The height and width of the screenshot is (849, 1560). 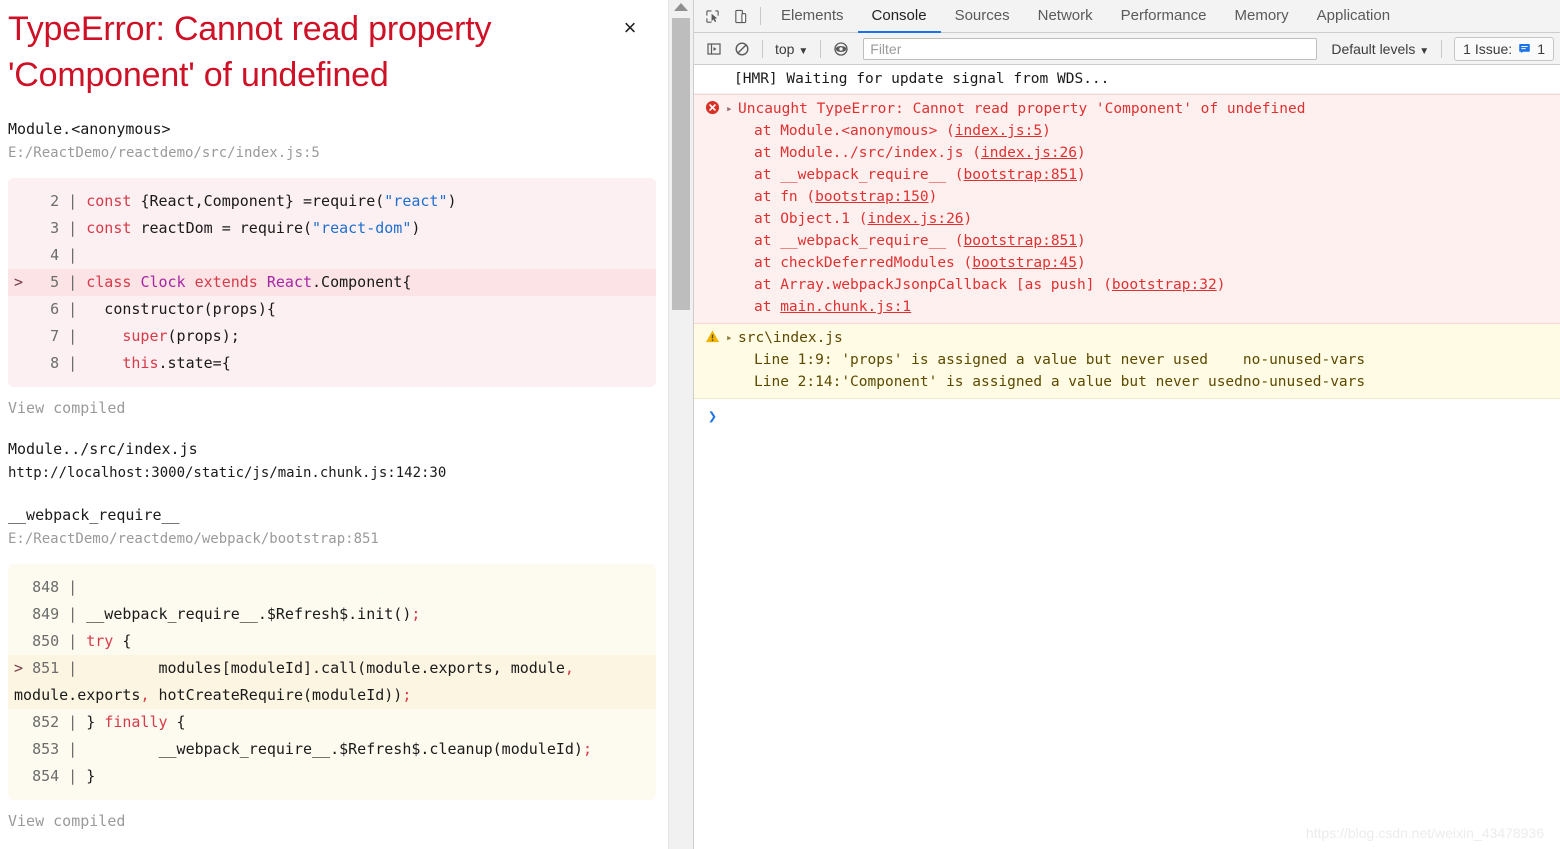 I want to click on tab-network: Network, so click(x=1065, y=16).